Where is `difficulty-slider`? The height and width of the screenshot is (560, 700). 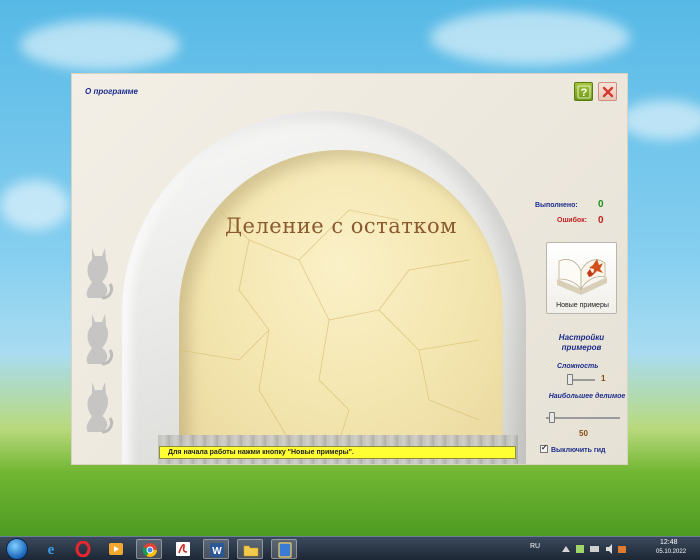 difficulty-slider is located at coordinates (570, 379).